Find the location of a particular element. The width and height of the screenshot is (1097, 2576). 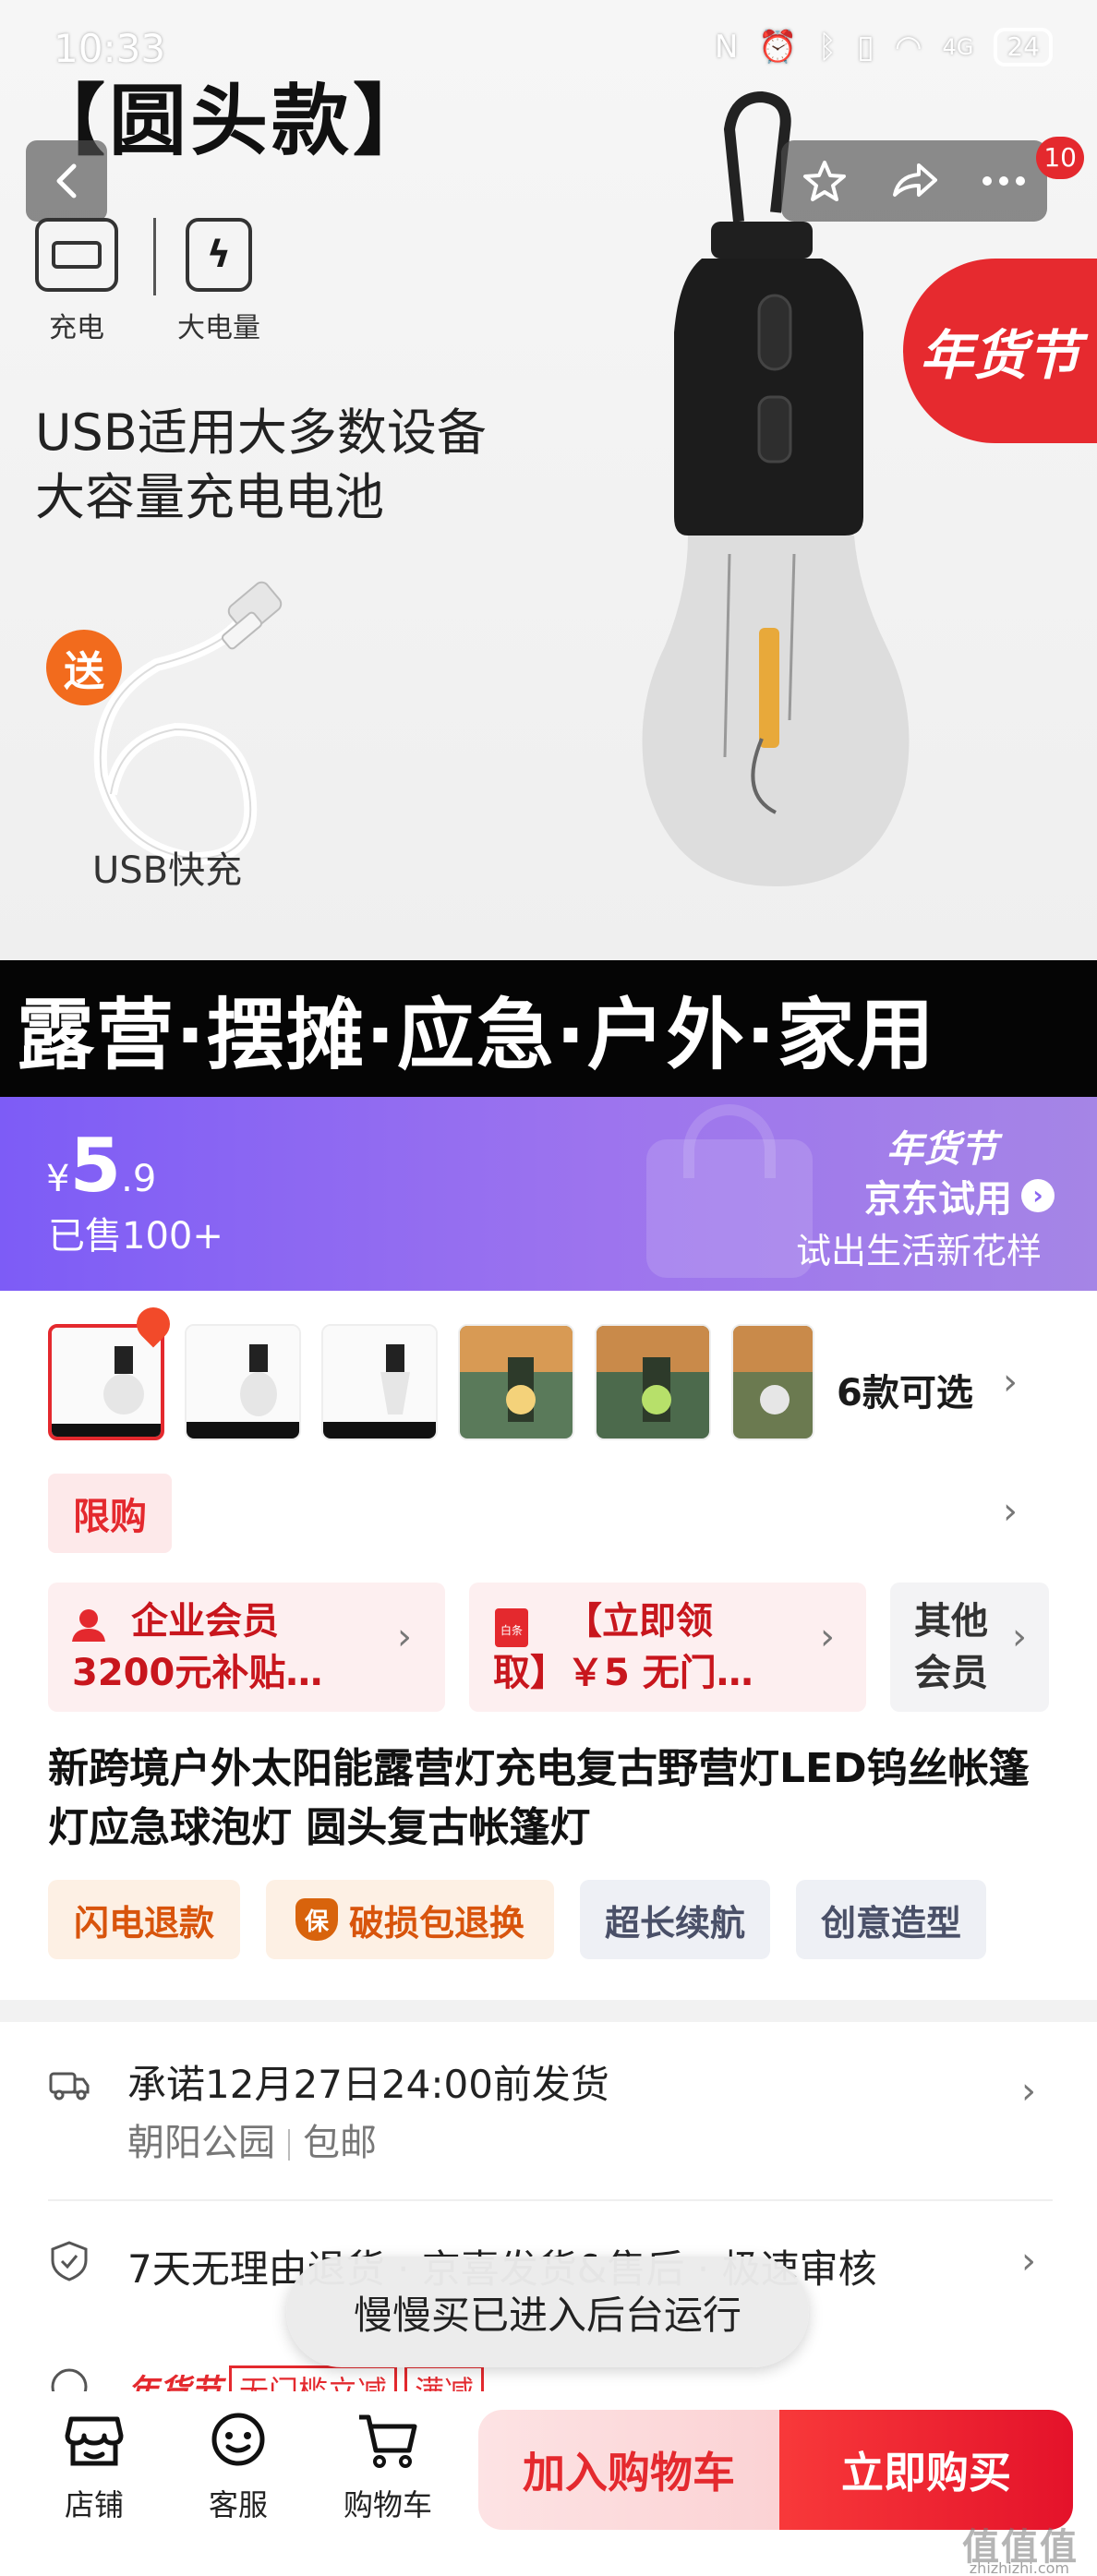

shield-icon: 保 is located at coordinates (316, 1919).